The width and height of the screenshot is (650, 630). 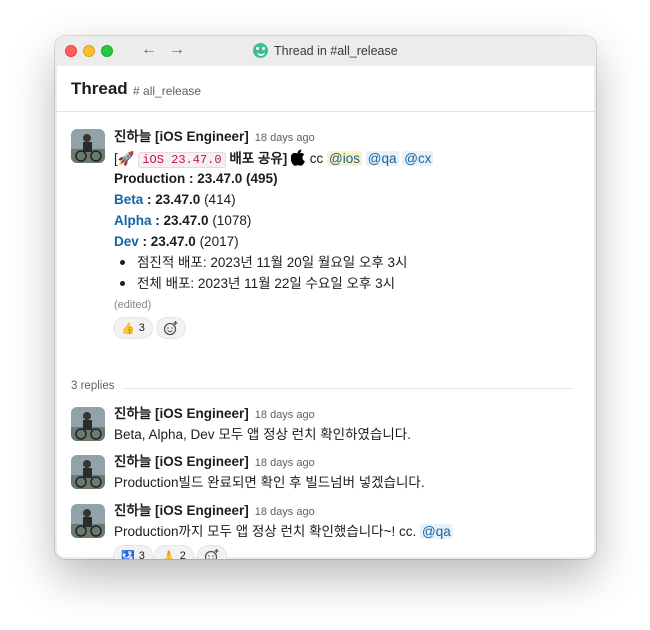 I want to click on dev-line: Dev : 23.47.0 (2017), so click(x=176, y=242).